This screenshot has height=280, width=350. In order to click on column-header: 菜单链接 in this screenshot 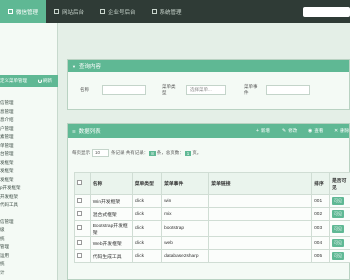, I will do `click(260, 183)`.